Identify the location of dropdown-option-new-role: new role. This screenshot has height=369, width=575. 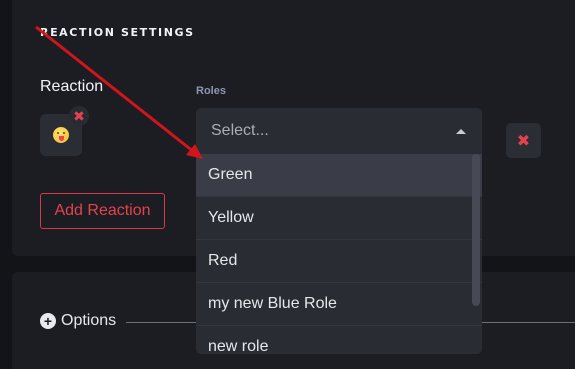
(339, 340).